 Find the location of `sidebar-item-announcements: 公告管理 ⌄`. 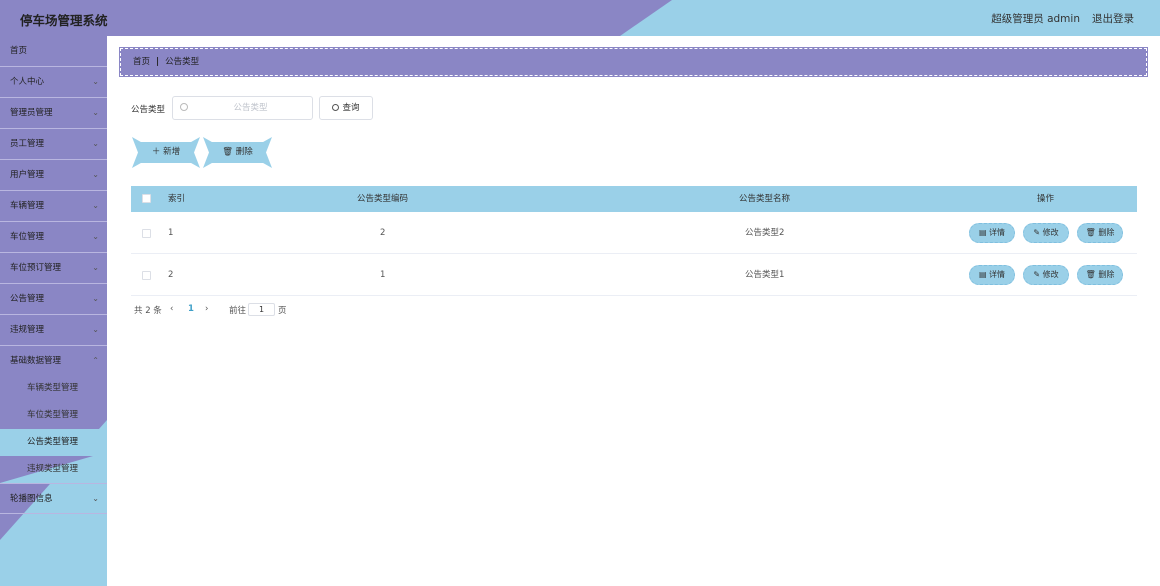

sidebar-item-announcements: 公告管理 ⌄ is located at coordinates (53, 299).